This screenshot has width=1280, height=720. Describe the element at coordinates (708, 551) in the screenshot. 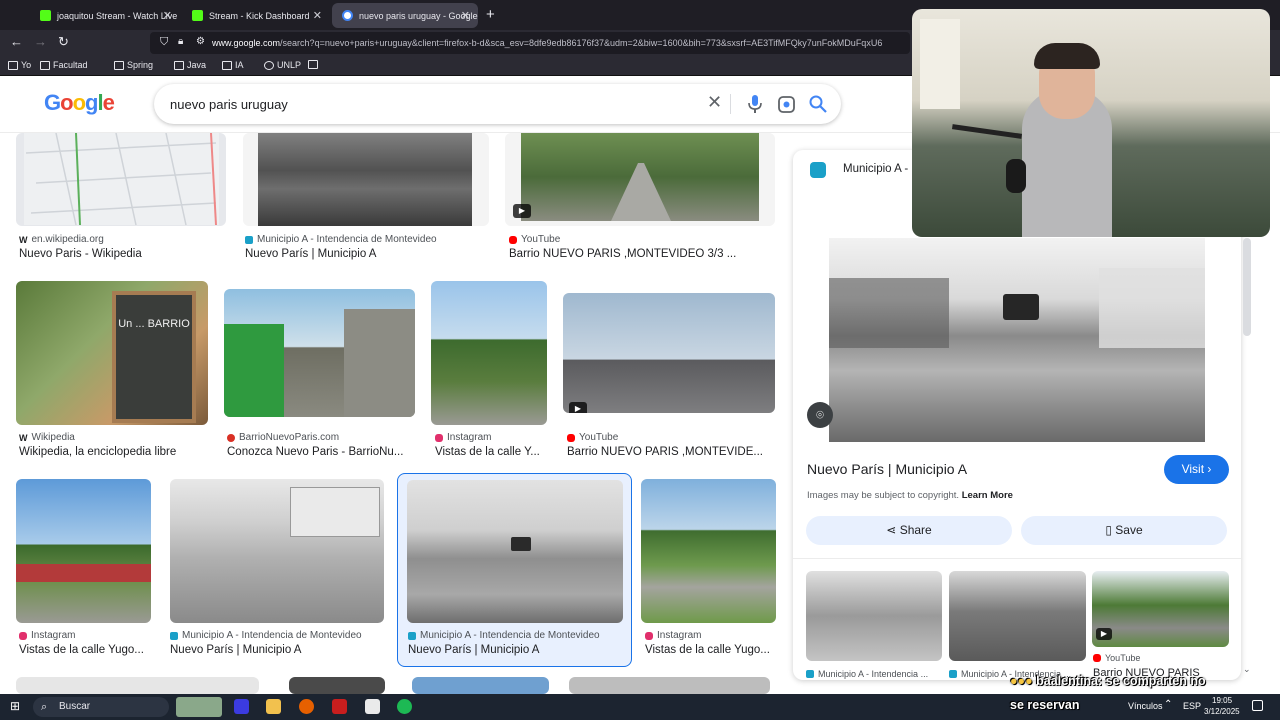

I see `result-image-sidewalk` at that location.